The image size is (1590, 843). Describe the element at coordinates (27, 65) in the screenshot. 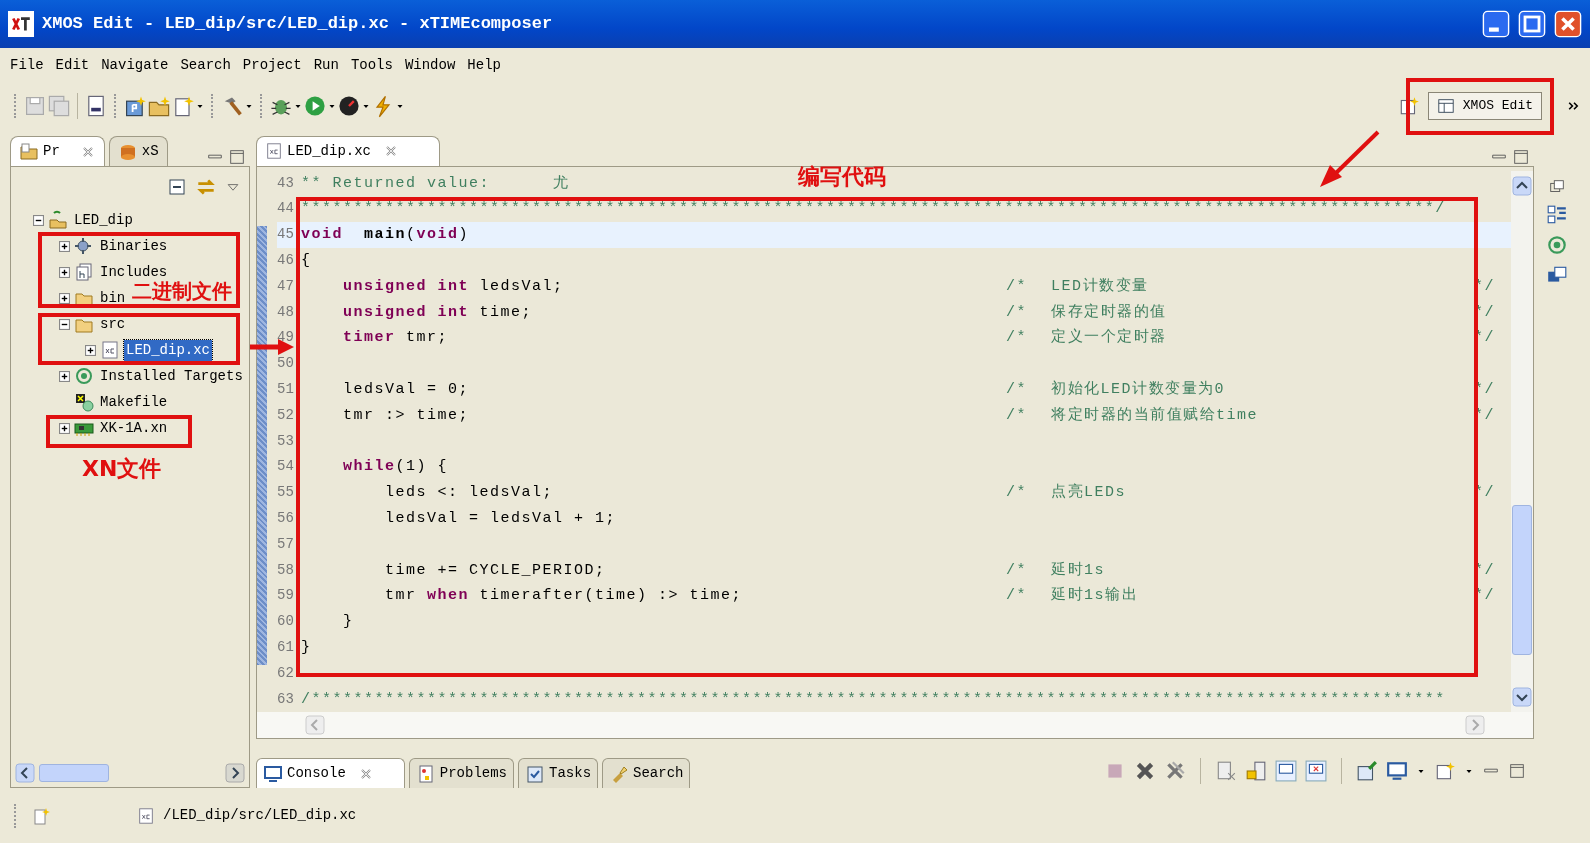

I see `menu-item: File` at that location.